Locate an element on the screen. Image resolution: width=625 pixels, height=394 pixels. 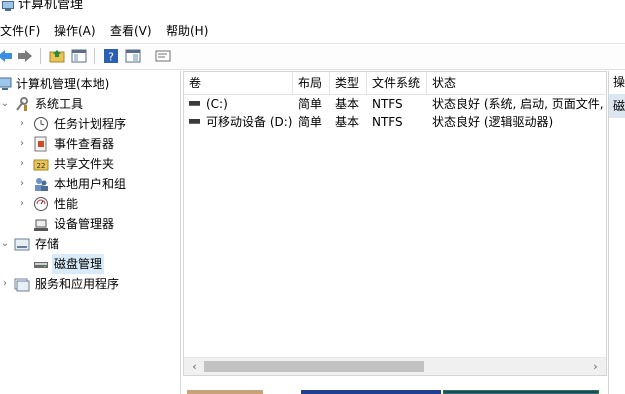
tree-item-label: 服务和应用程序 is located at coordinates (77, 284).